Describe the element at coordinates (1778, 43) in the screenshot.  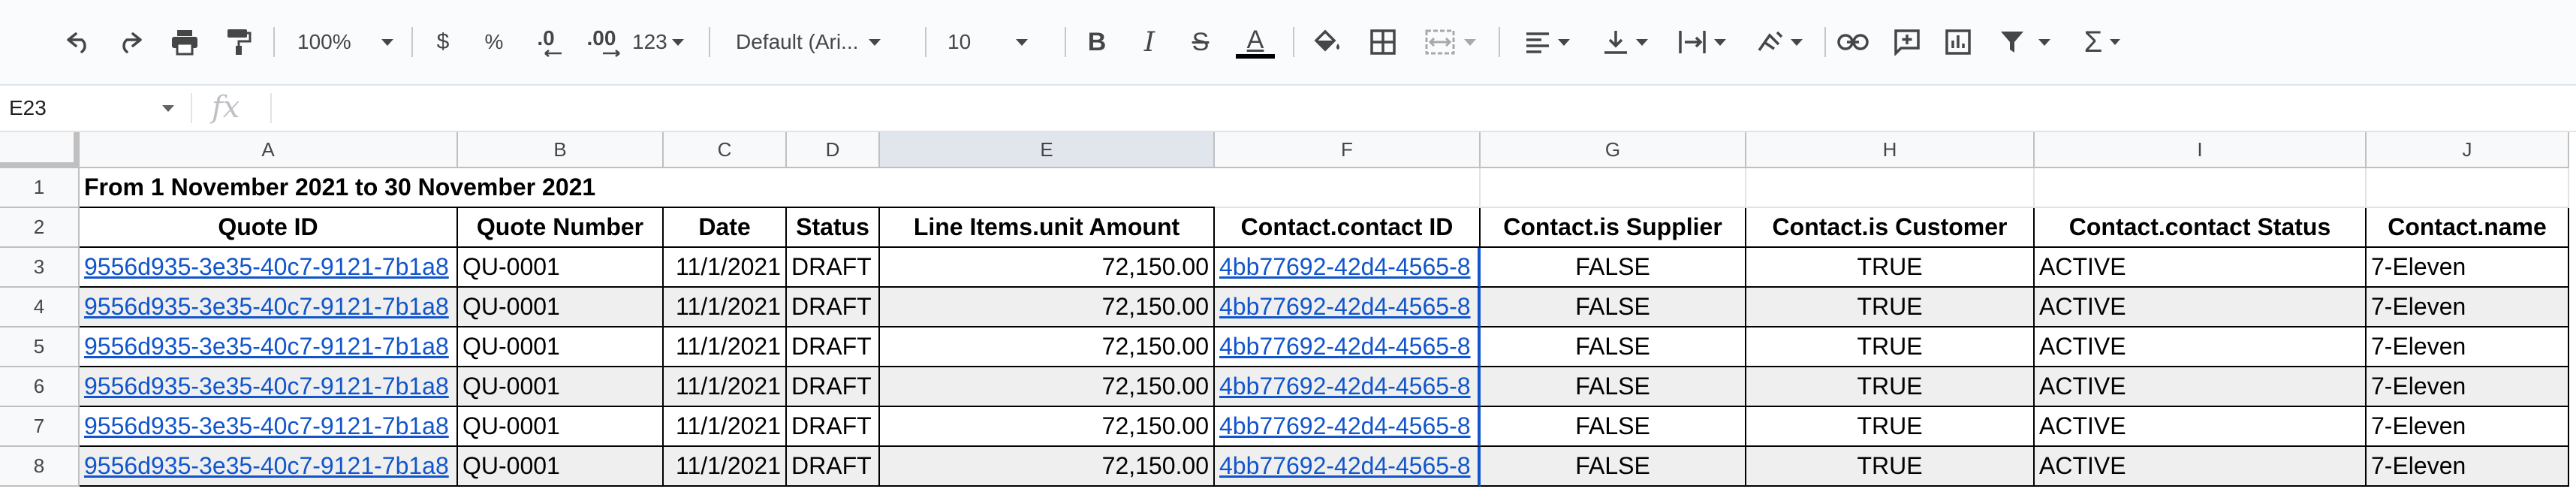
I see `text-rotation-button` at that location.